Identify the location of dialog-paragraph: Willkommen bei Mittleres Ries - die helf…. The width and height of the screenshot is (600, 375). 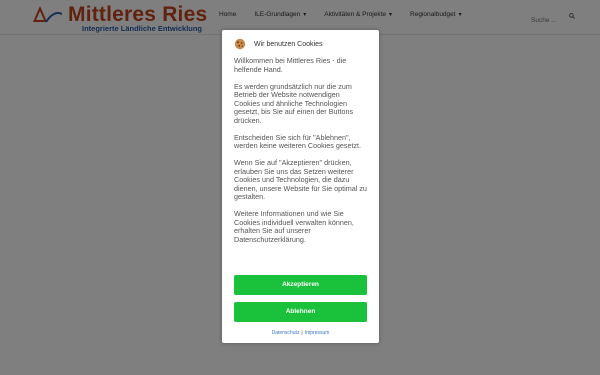
(290, 65).